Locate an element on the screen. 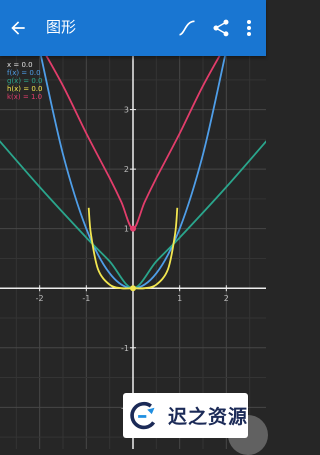  value-g: g(x) = 0.0 is located at coordinates (25, 81).